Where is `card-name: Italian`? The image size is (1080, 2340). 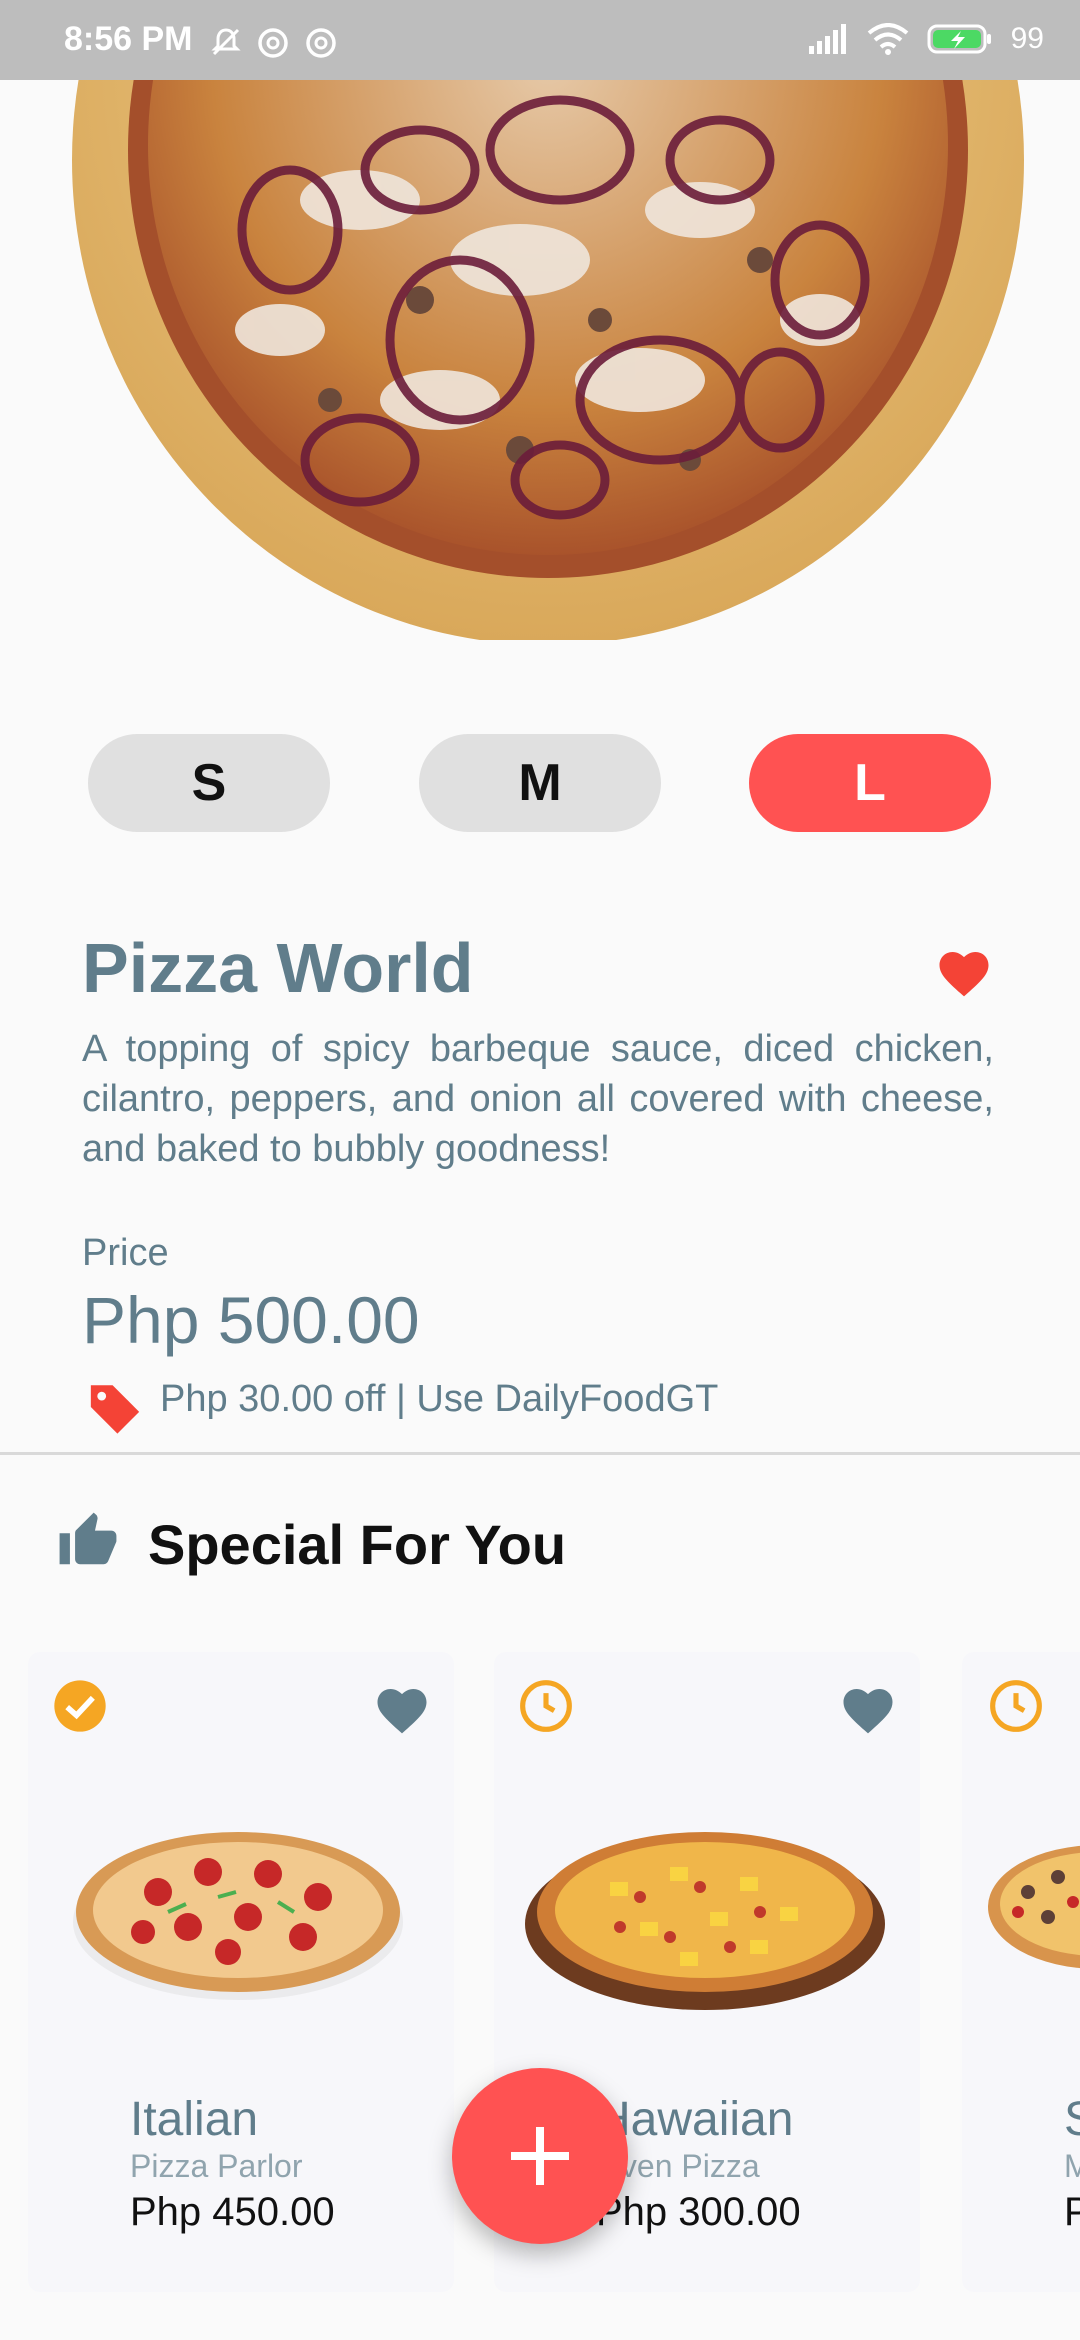 card-name: Italian is located at coordinates (194, 2119).